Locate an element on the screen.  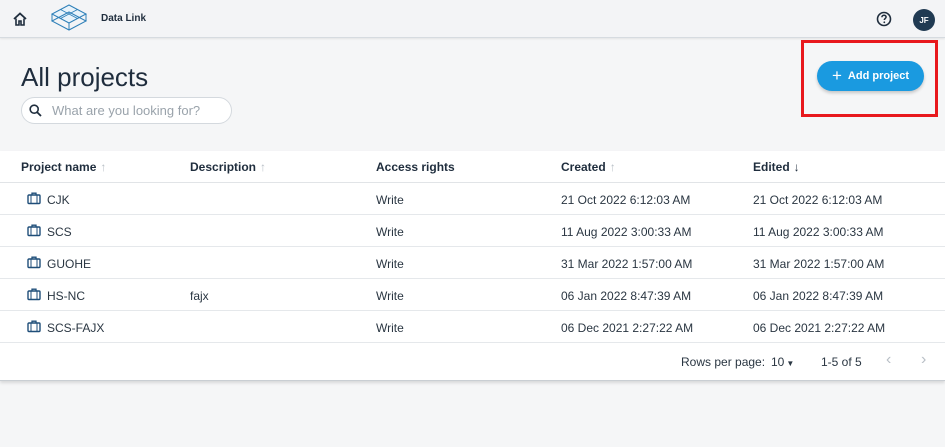
add-project-button: + Add project is located at coordinates (870, 76).